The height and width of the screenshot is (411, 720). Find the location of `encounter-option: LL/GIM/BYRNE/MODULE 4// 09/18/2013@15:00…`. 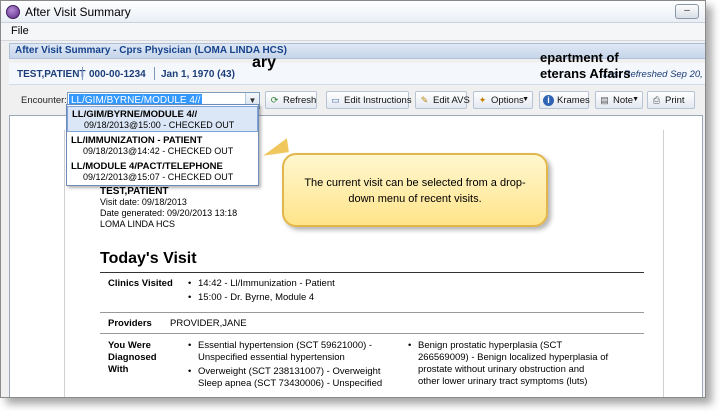

encounter-option: LL/GIM/BYRNE/MODULE 4// 09/18/2013@15:00… is located at coordinates (162, 119).